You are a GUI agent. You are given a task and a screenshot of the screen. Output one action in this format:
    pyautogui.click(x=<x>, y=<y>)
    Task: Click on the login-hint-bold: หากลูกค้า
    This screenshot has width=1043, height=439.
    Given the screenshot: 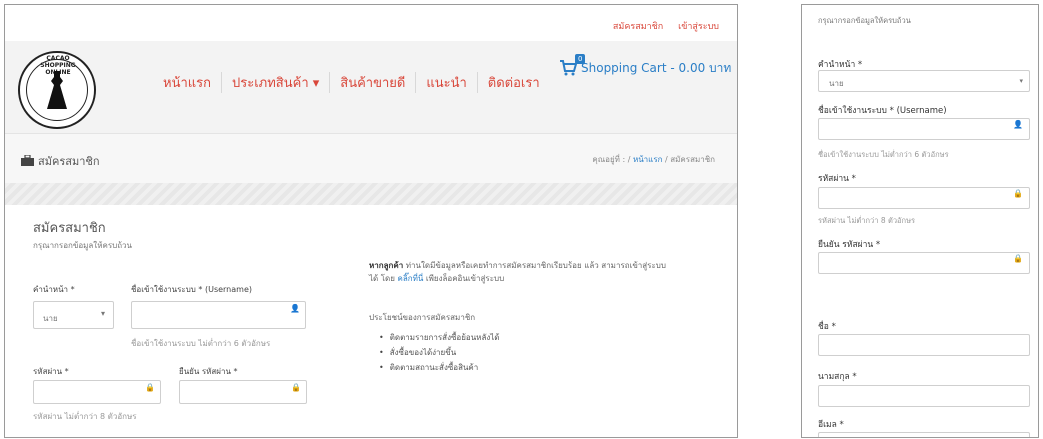 What is the action you would take?
    pyautogui.click(x=386, y=265)
    